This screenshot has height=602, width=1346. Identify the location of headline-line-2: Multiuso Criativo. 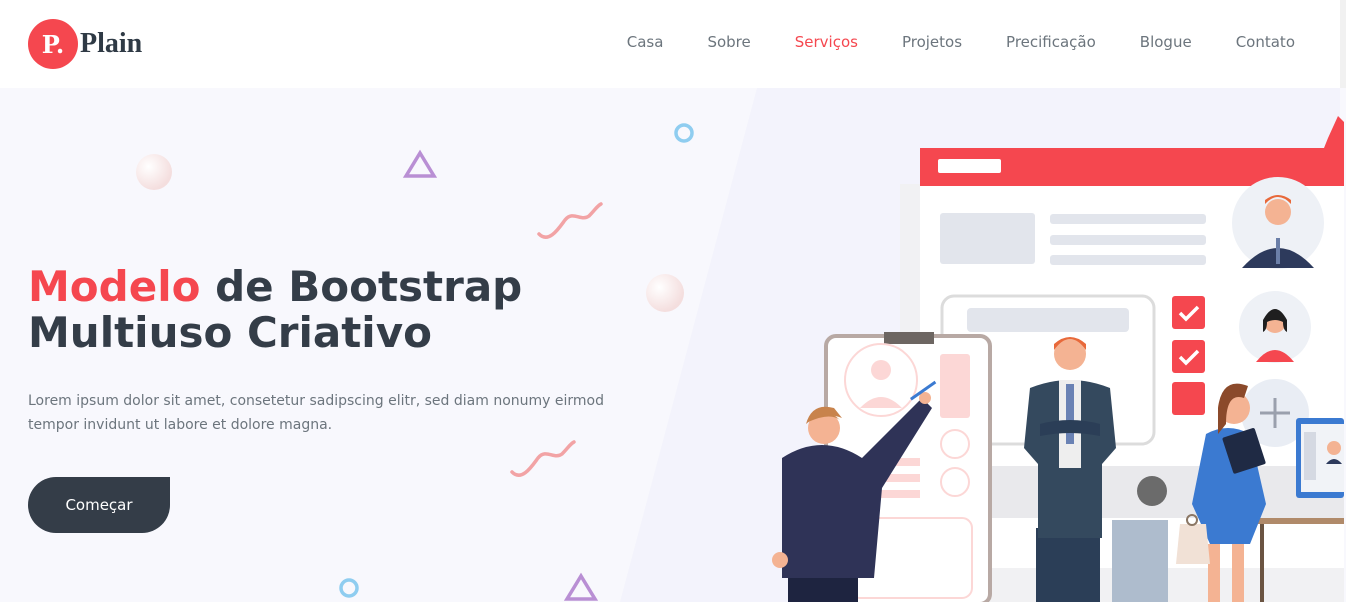
(230, 332).